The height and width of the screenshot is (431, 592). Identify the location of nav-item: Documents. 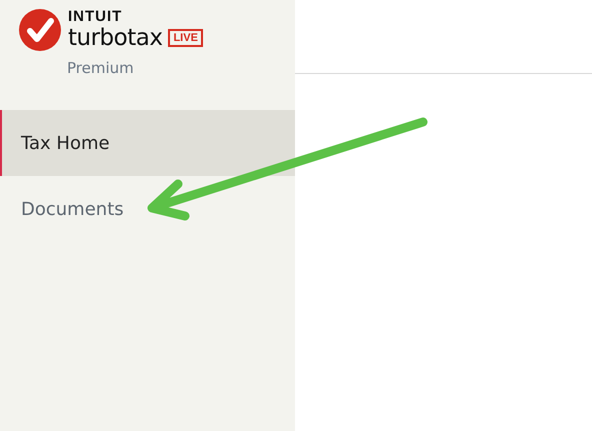
(147, 209).